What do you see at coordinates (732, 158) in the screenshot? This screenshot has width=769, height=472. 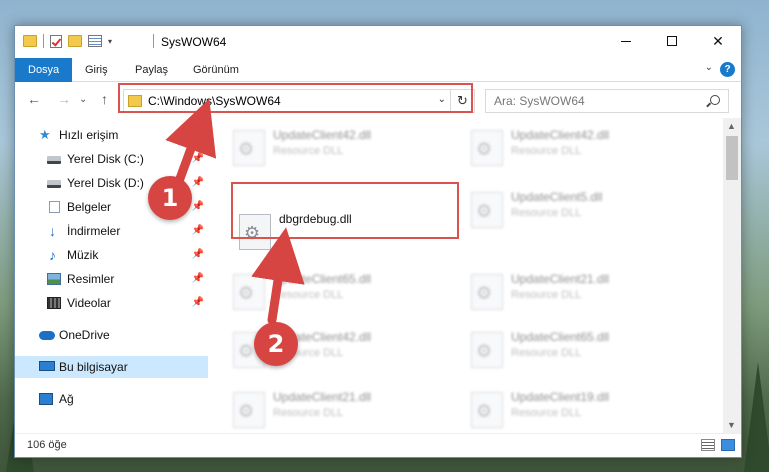 I see `scrollbar-thumb` at bounding box center [732, 158].